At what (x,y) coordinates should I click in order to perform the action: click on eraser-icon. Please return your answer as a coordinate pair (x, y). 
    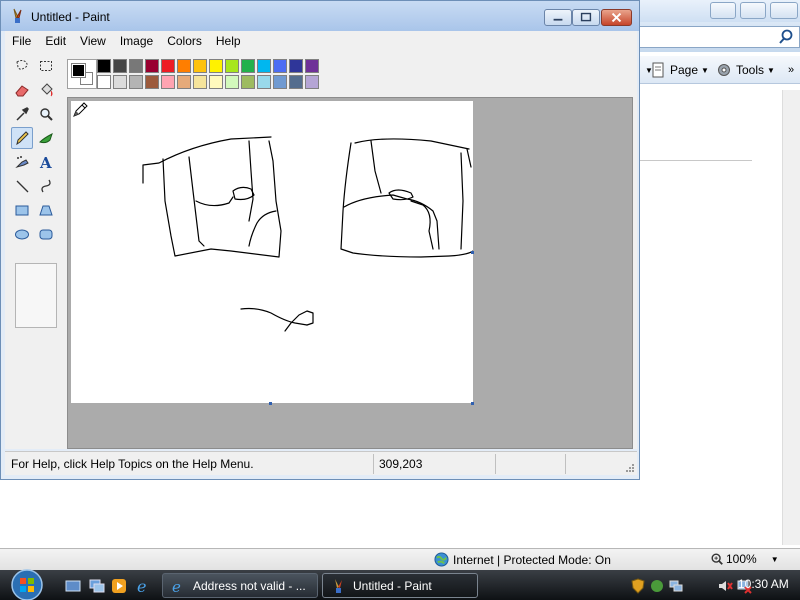
    Looking at the image, I should click on (22, 91).